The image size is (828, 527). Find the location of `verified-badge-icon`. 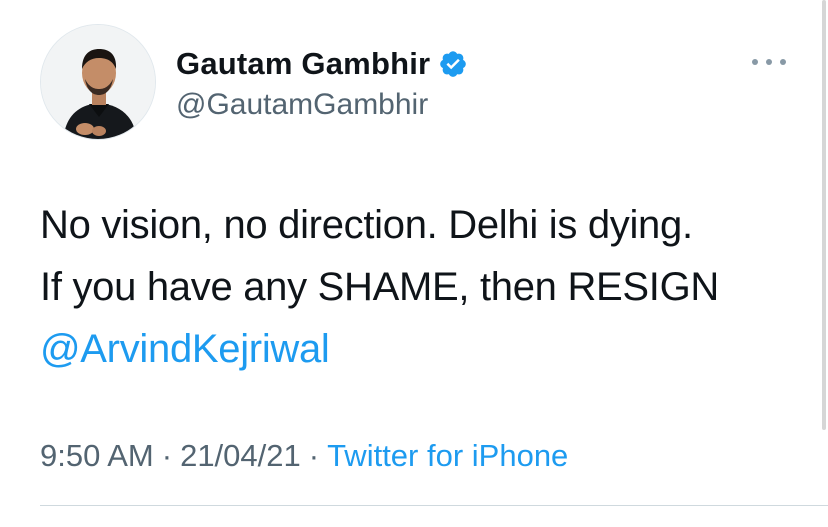

verified-badge-icon is located at coordinates (453, 64).